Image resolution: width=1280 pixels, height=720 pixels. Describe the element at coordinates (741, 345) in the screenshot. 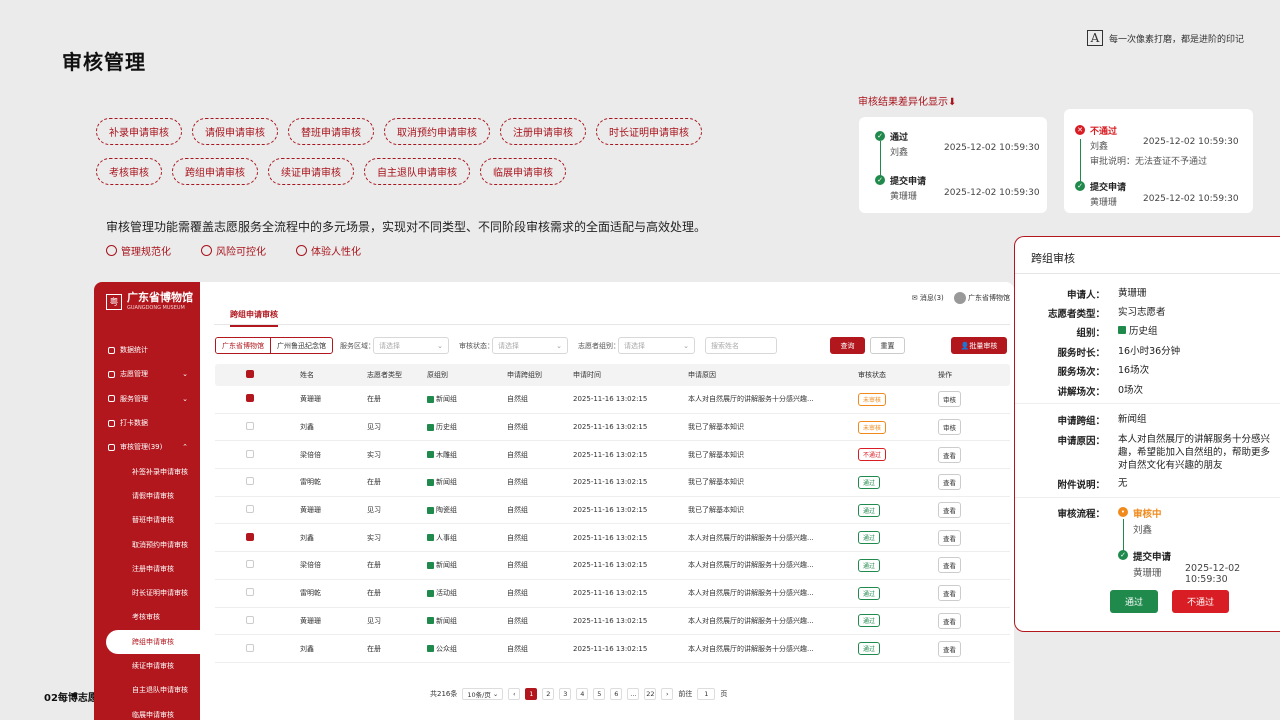

I see `name-search-input: 搜索姓名` at that location.